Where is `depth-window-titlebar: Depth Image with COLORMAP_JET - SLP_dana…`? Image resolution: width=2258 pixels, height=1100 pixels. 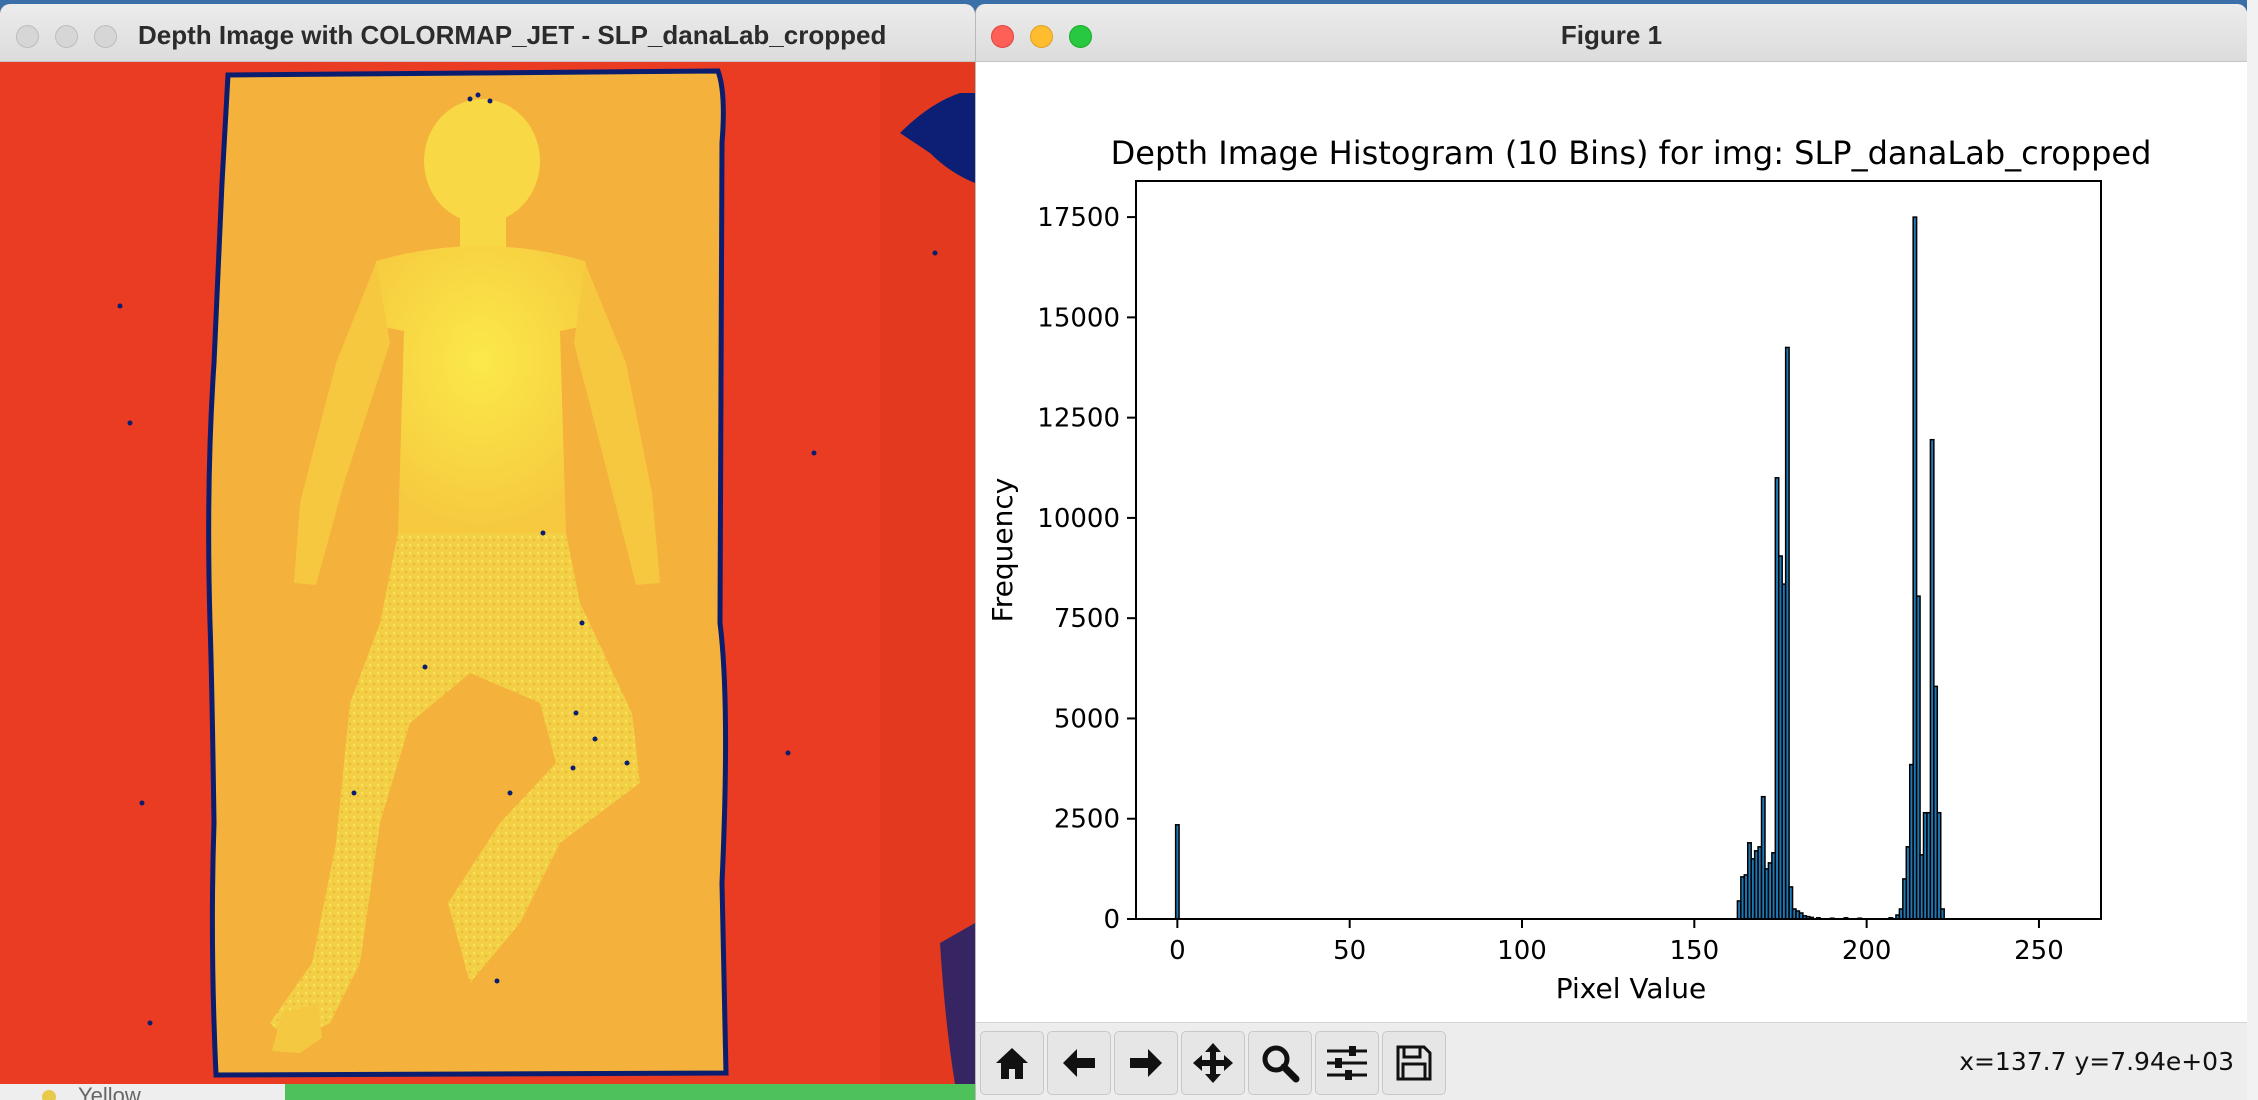
depth-window-titlebar: Depth Image with COLORMAP_JET - SLP_dana… is located at coordinates (487, 33).